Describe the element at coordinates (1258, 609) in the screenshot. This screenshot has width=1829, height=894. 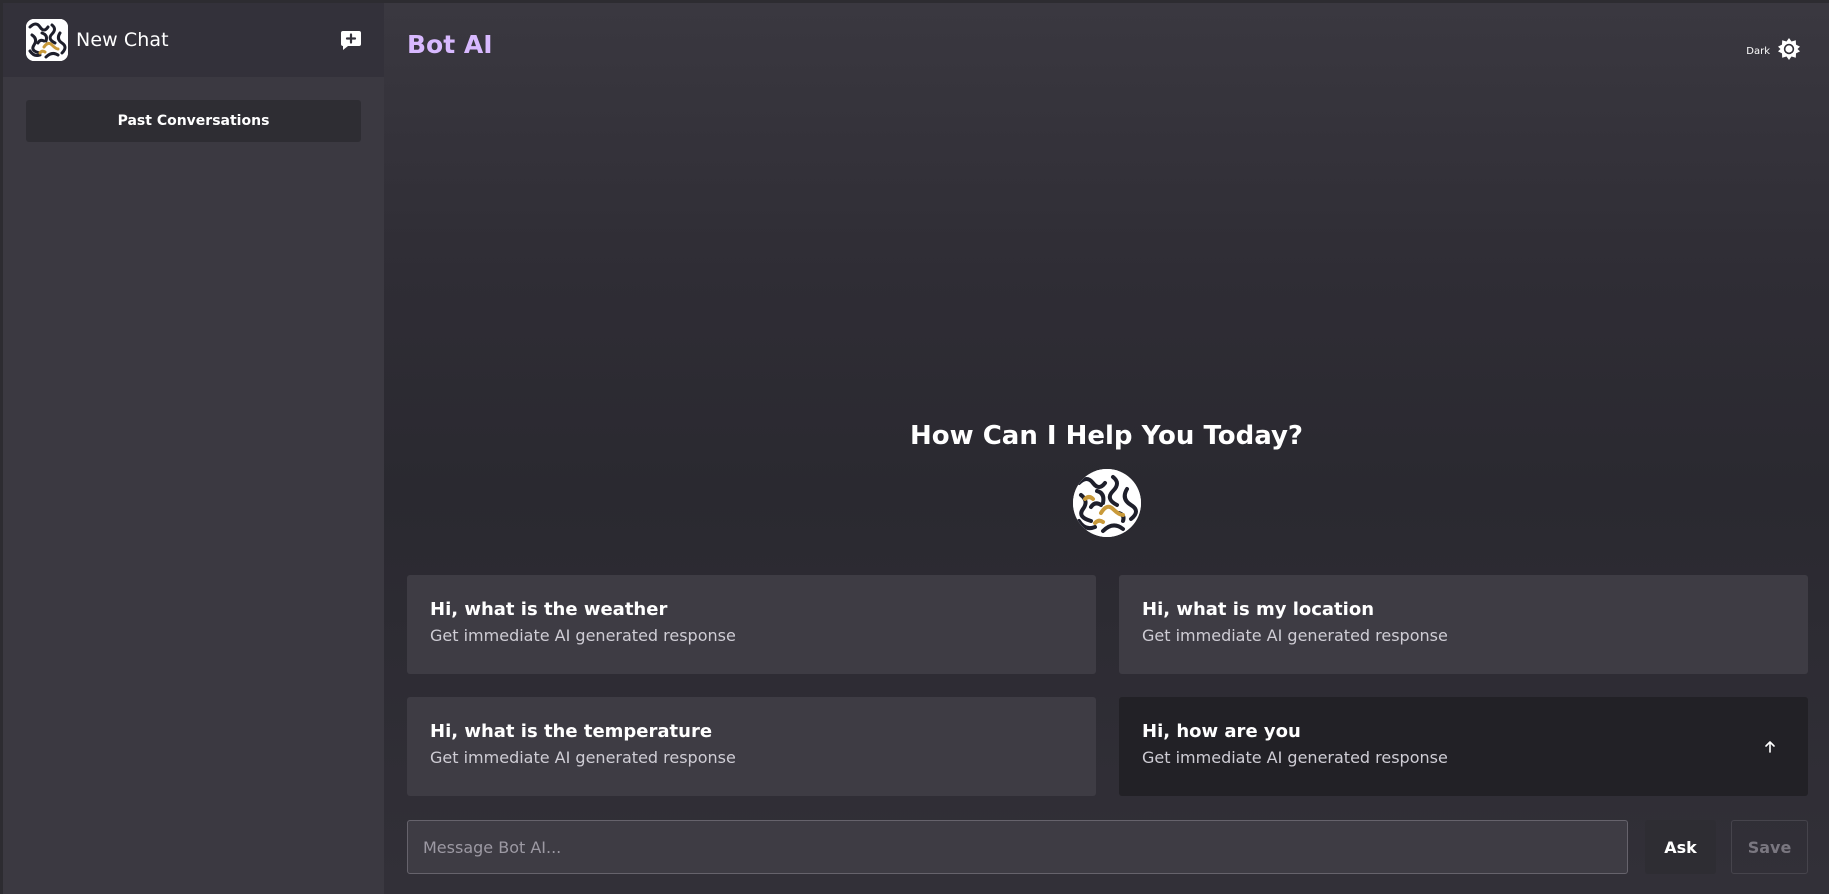
I see `card-title: Hi, what is my location` at that location.